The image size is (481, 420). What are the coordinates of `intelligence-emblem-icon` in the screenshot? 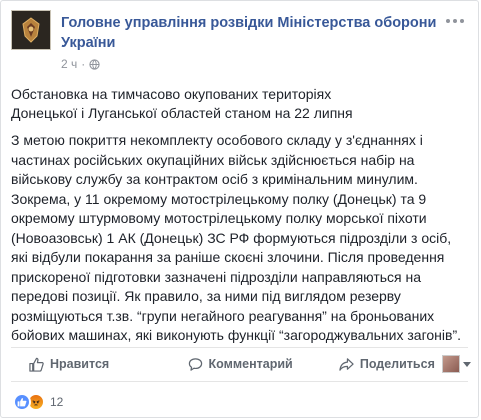 It's located at (31, 30).